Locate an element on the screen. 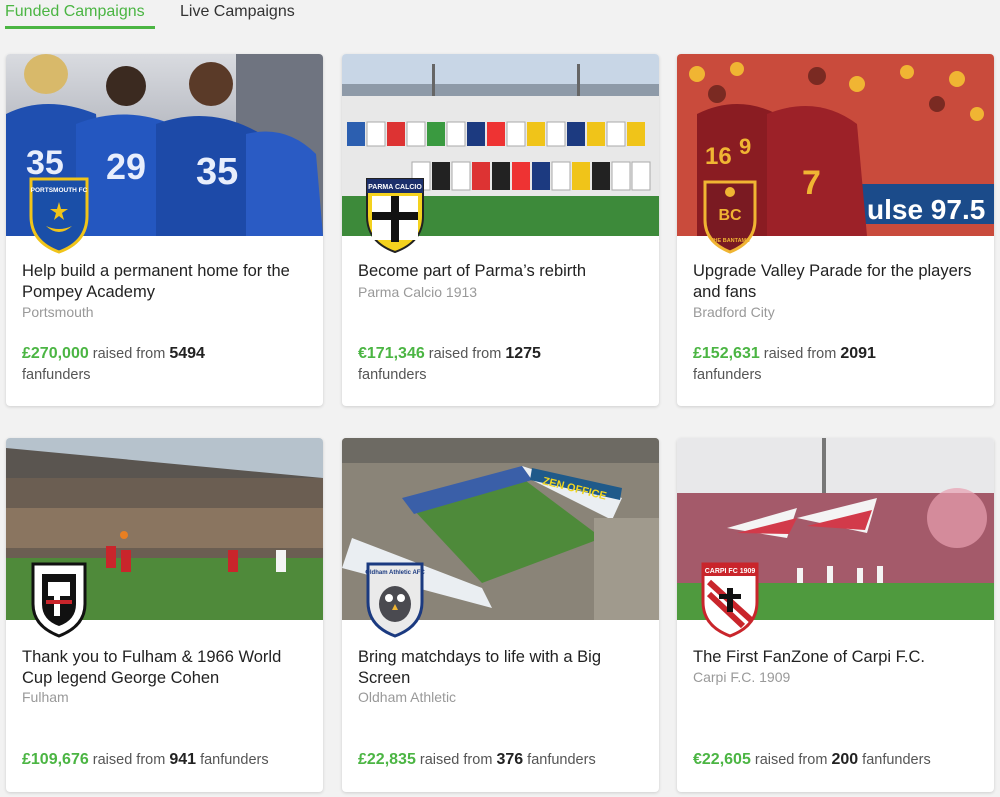 The image size is (1000, 797). svg-text: Oldham Athletic AFC is located at coordinates (395, 573).